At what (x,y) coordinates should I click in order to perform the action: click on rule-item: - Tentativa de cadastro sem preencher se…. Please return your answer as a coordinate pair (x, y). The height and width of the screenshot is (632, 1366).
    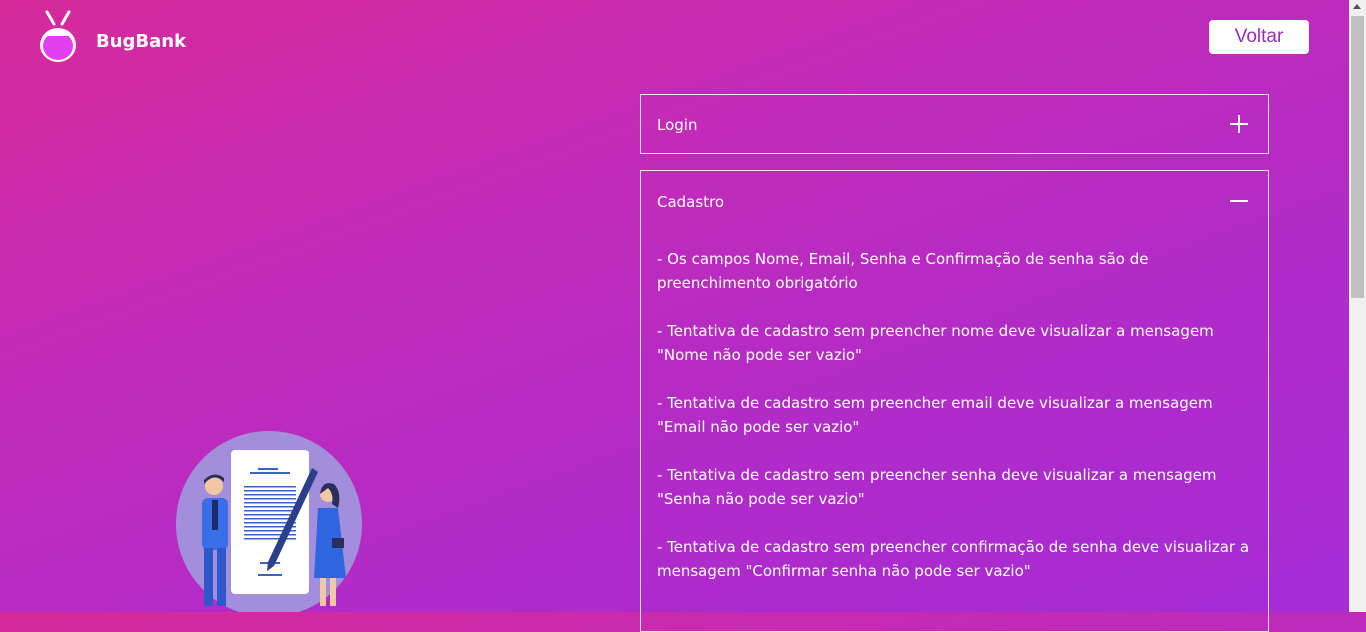
    Looking at the image, I should click on (937, 487).